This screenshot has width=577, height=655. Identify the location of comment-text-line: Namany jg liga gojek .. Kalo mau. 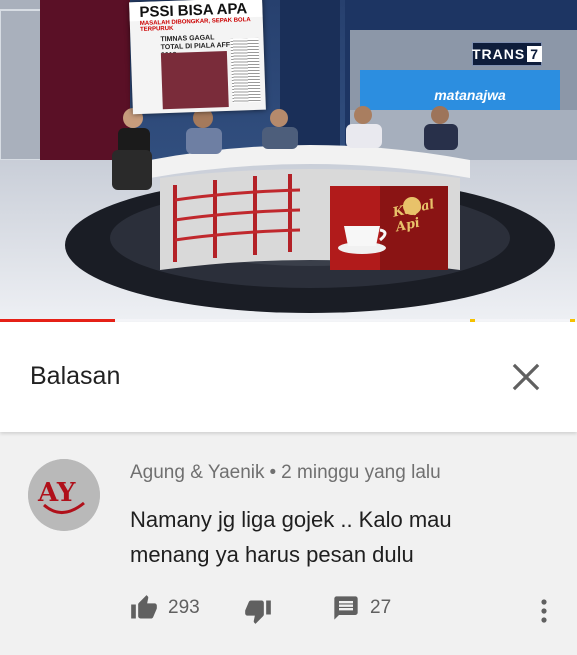
(291, 519).